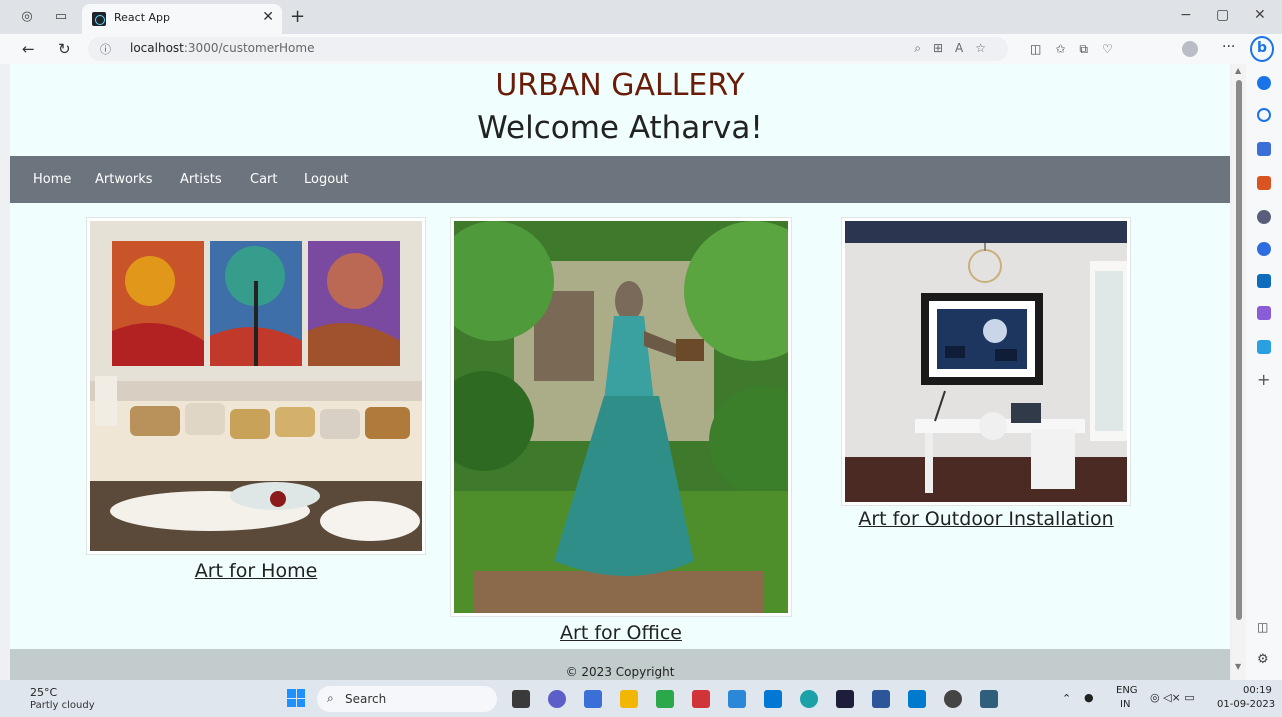 This screenshot has width=1282, height=717. I want to click on url-host: localhost, so click(157, 48).